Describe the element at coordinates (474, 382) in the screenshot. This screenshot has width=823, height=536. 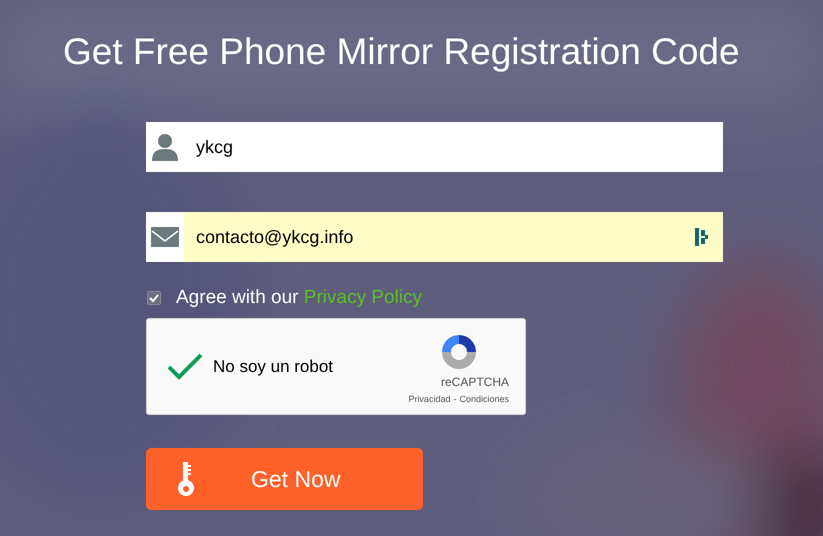
I see `recaptcha-brand: reCAPTCHA` at that location.